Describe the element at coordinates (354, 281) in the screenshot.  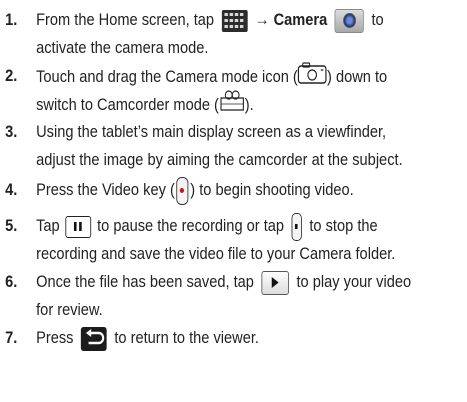
I see `step-text: to play your video` at that location.